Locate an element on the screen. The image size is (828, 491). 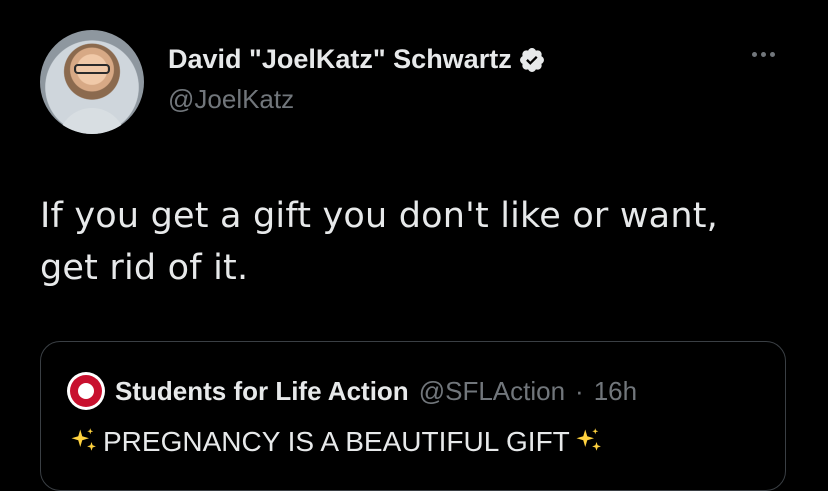
author-name-row: David "JoelKatz" Schwartz is located at coordinates (357, 59).